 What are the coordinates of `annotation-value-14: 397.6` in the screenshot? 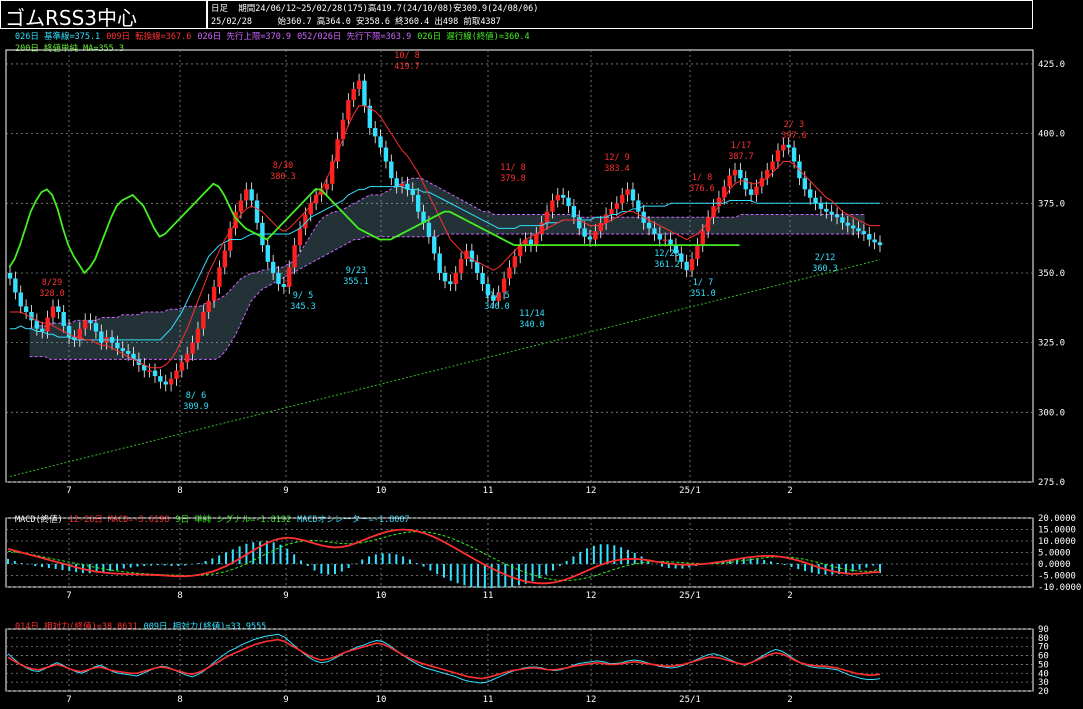 It's located at (794, 136).